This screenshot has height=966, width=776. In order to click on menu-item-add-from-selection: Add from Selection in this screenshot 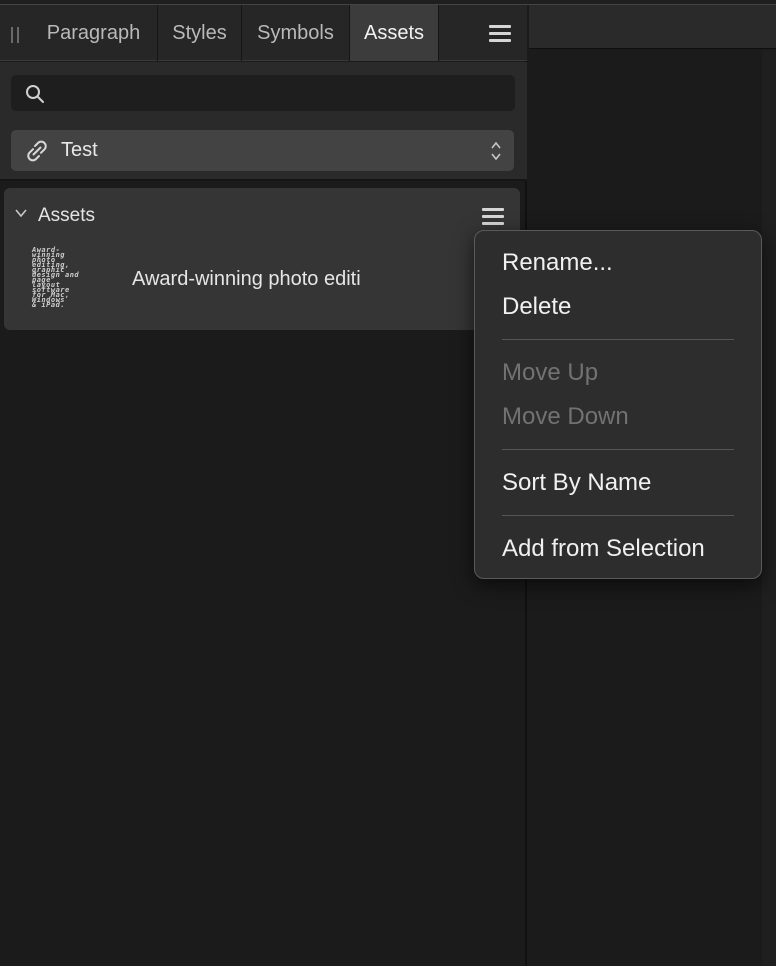, I will do `click(603, 549)`.